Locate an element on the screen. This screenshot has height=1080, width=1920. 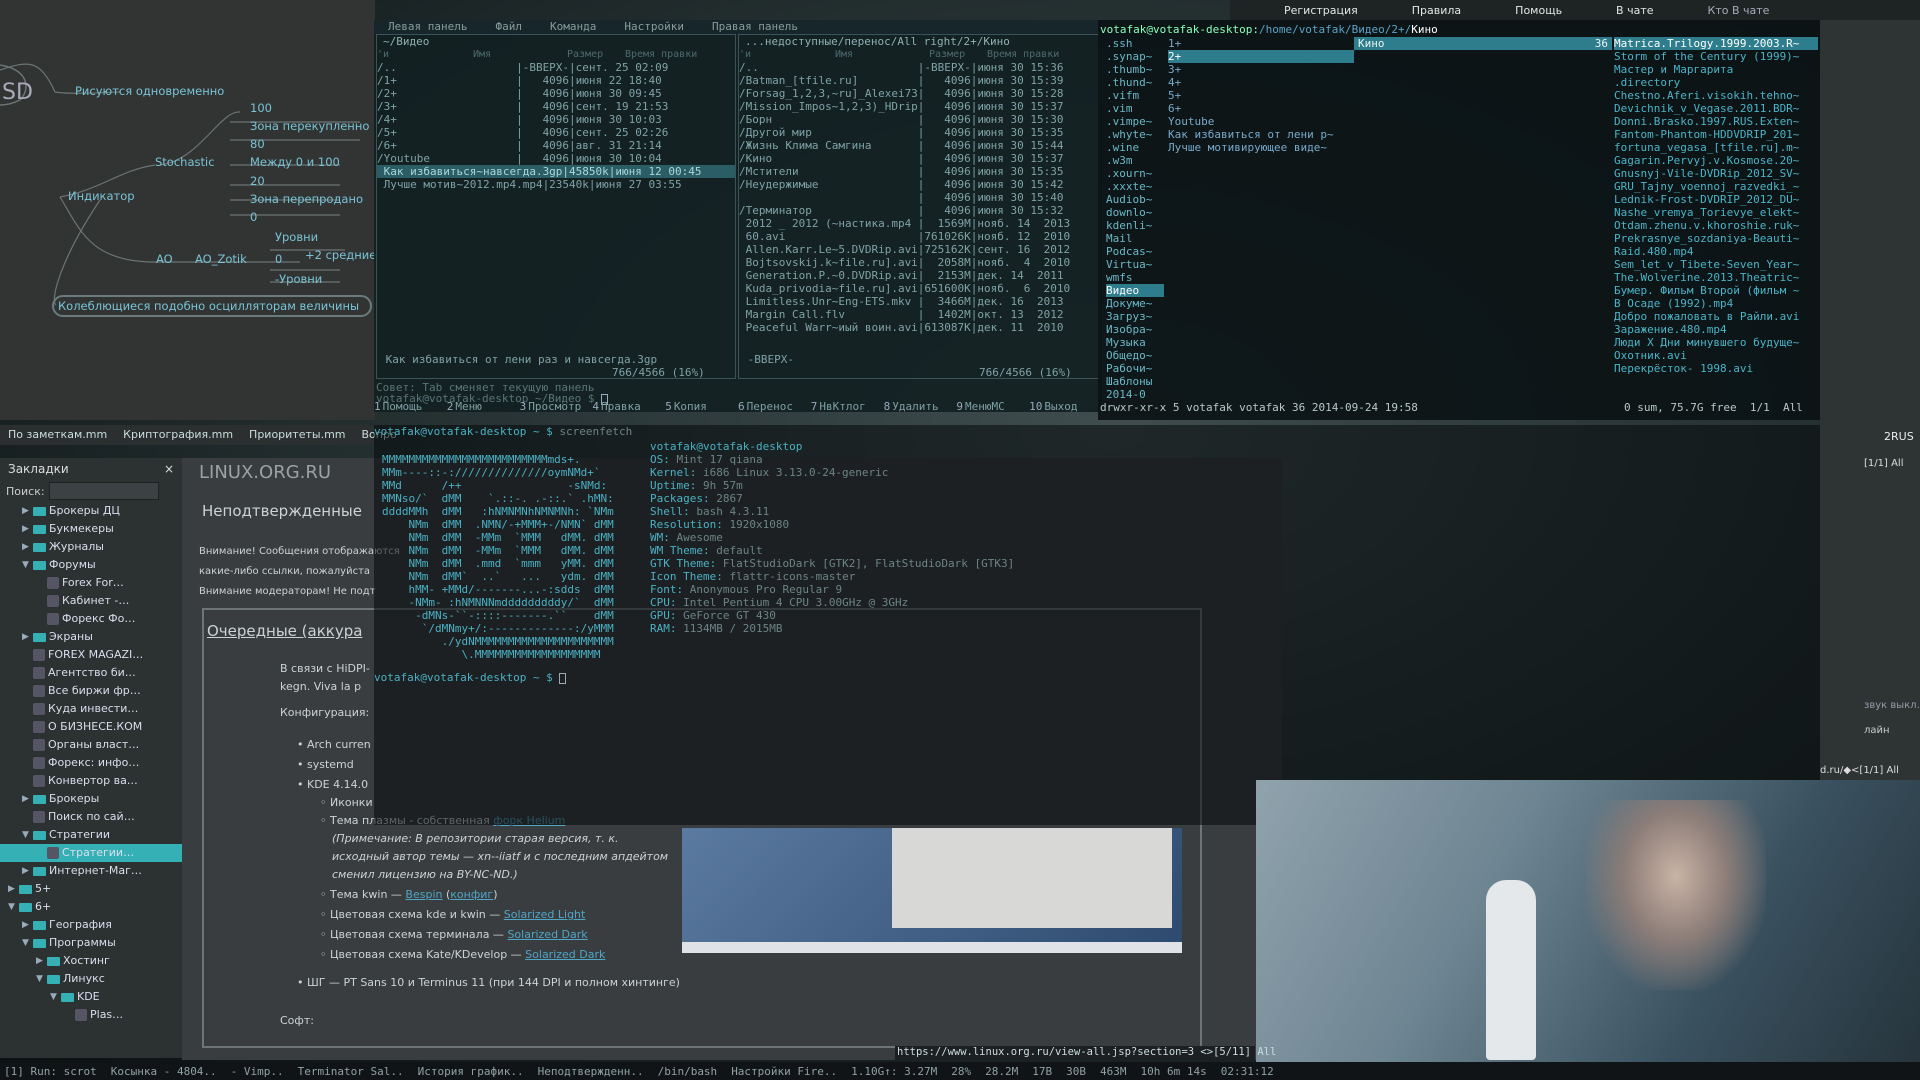
mc-right-file: /Другой мир | 4096|июня 30 15:35 is located at coordinates (919, 132).